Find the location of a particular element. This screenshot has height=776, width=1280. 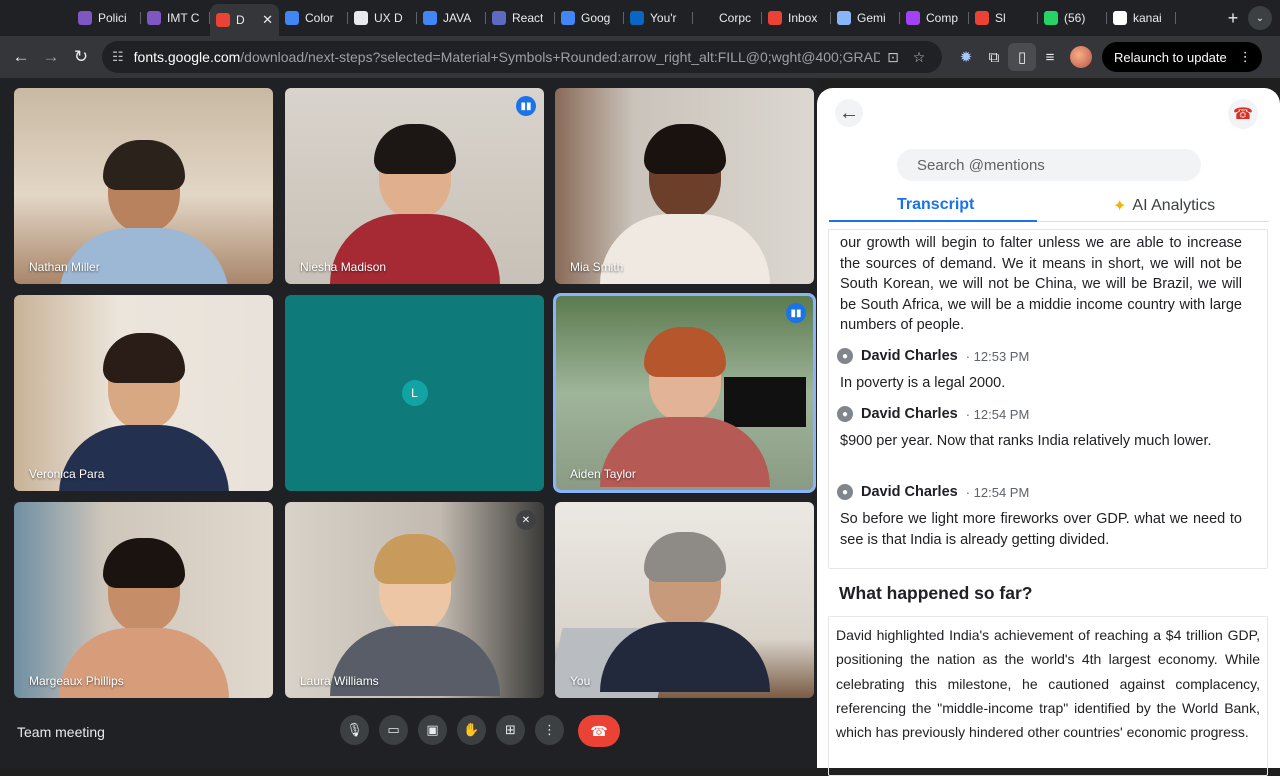

side-panel-icon: ▯ is located at coordinates (1022, 57).